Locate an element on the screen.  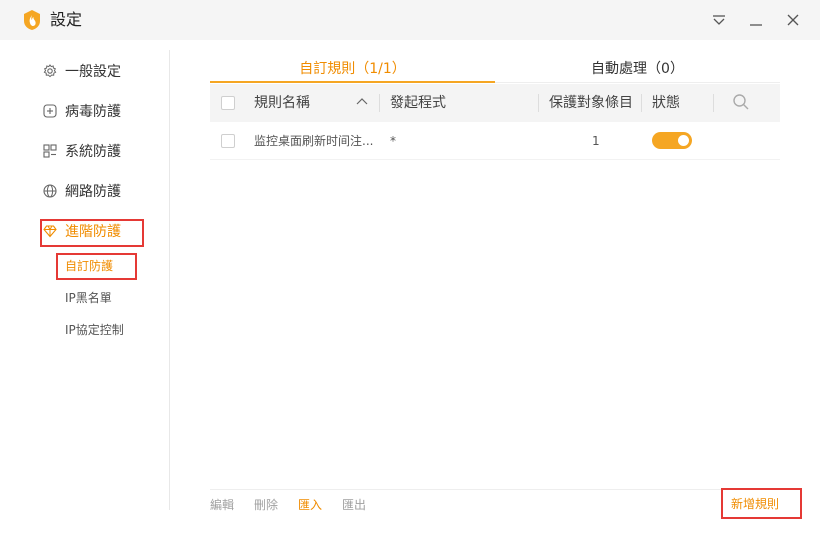
delete-button: 刪除 is located at coordinates (266, 505).